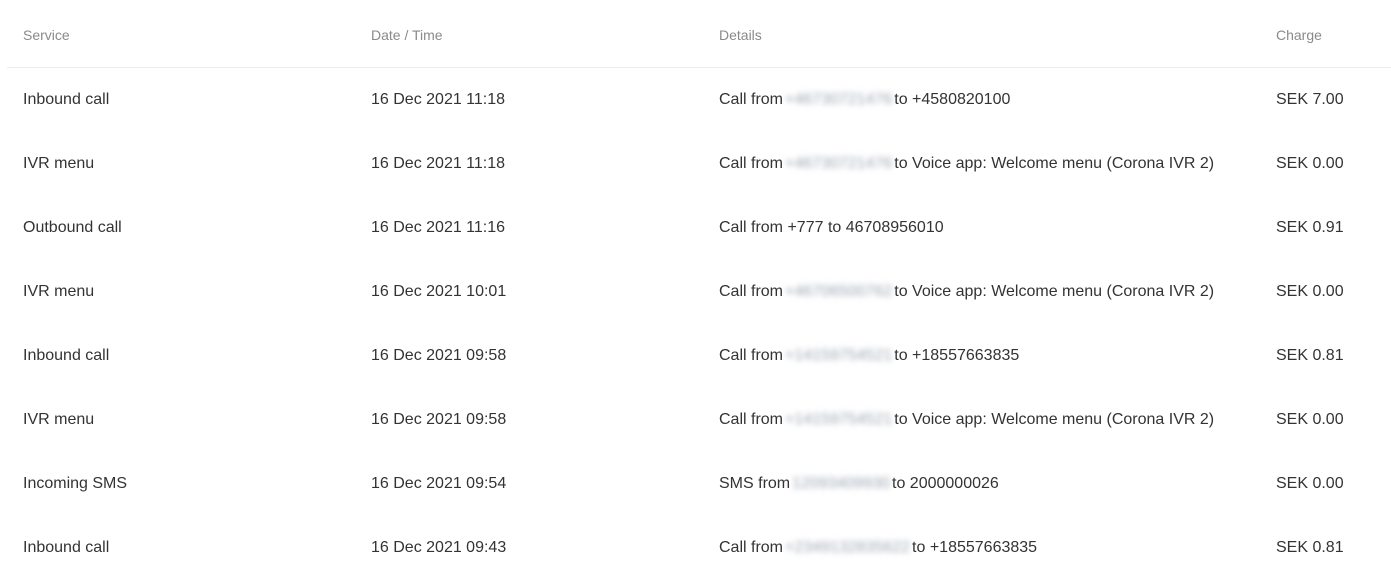  Describe the element at coordinates (740, 35) in the screenshot. I see `header-details: Details` at that location.